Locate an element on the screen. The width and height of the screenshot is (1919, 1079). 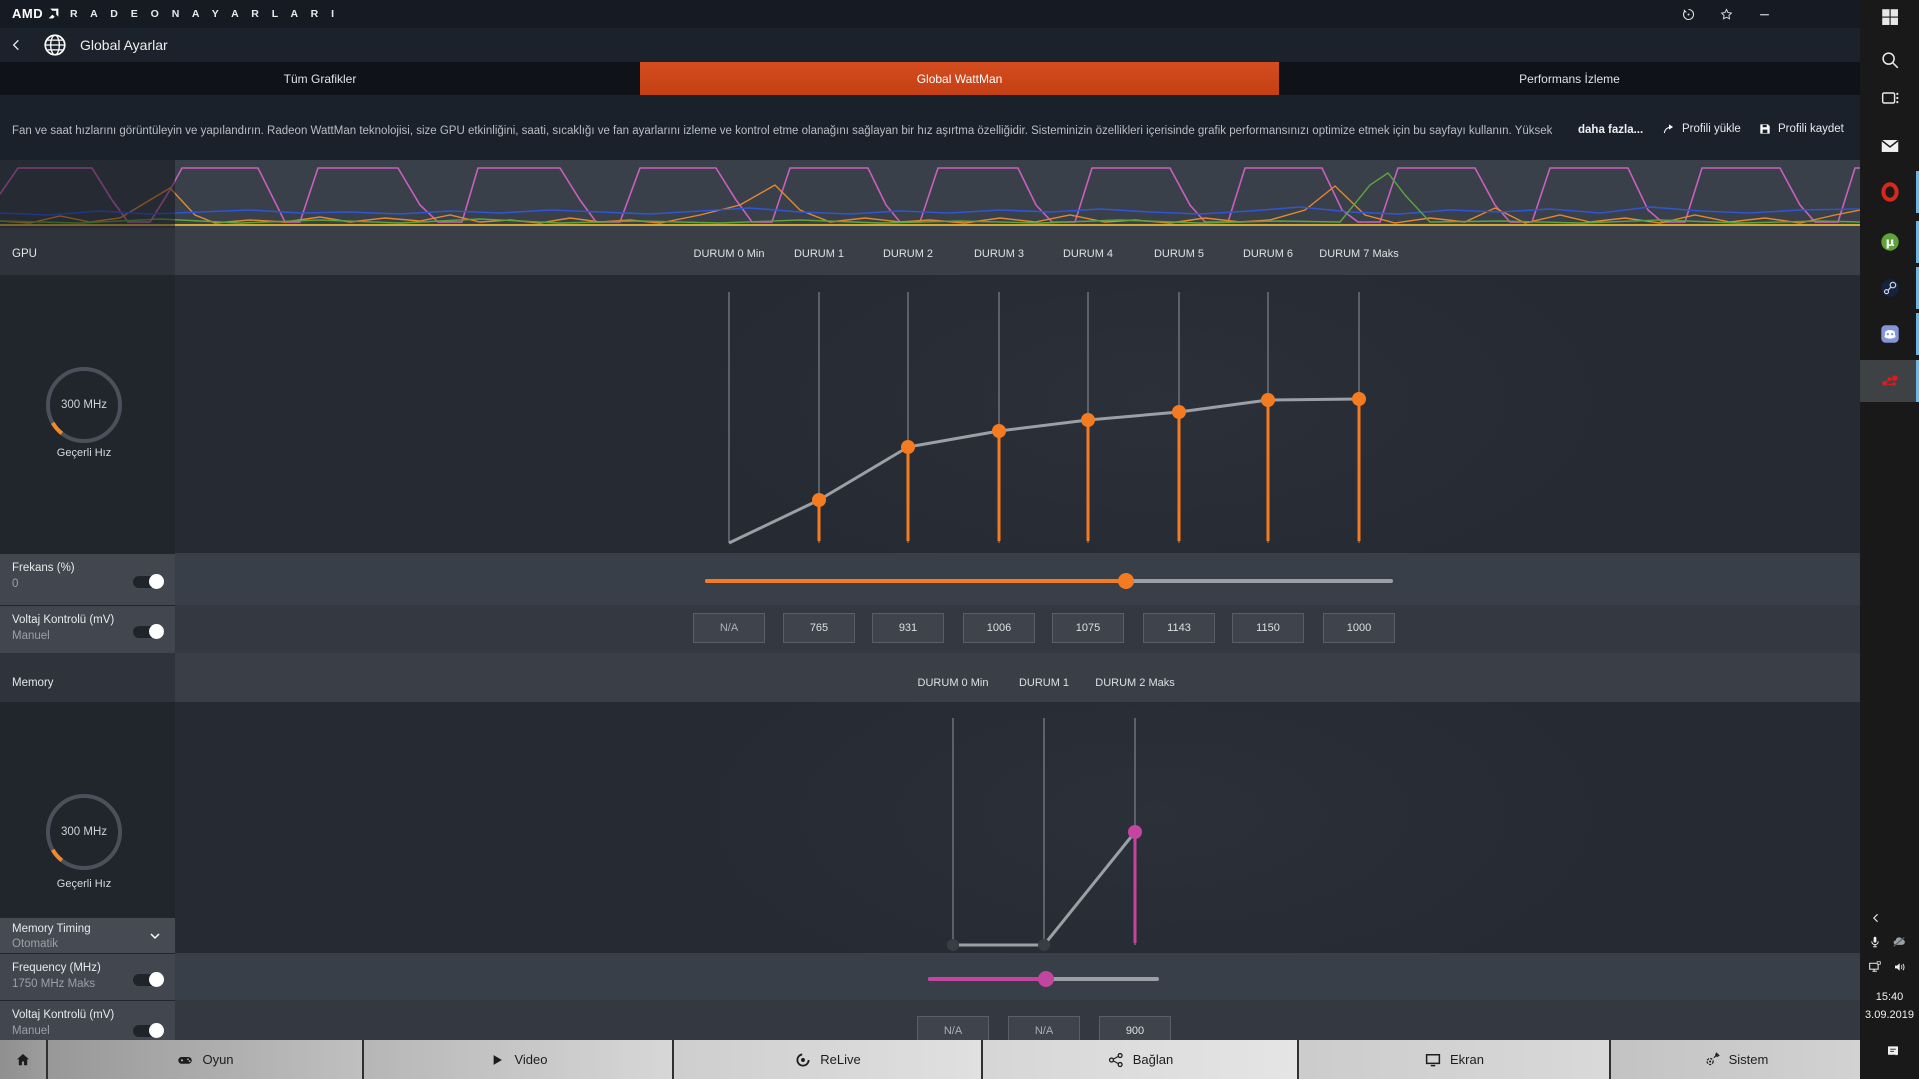
gpu-voltage-toggle is located at coordinates (148, 631).